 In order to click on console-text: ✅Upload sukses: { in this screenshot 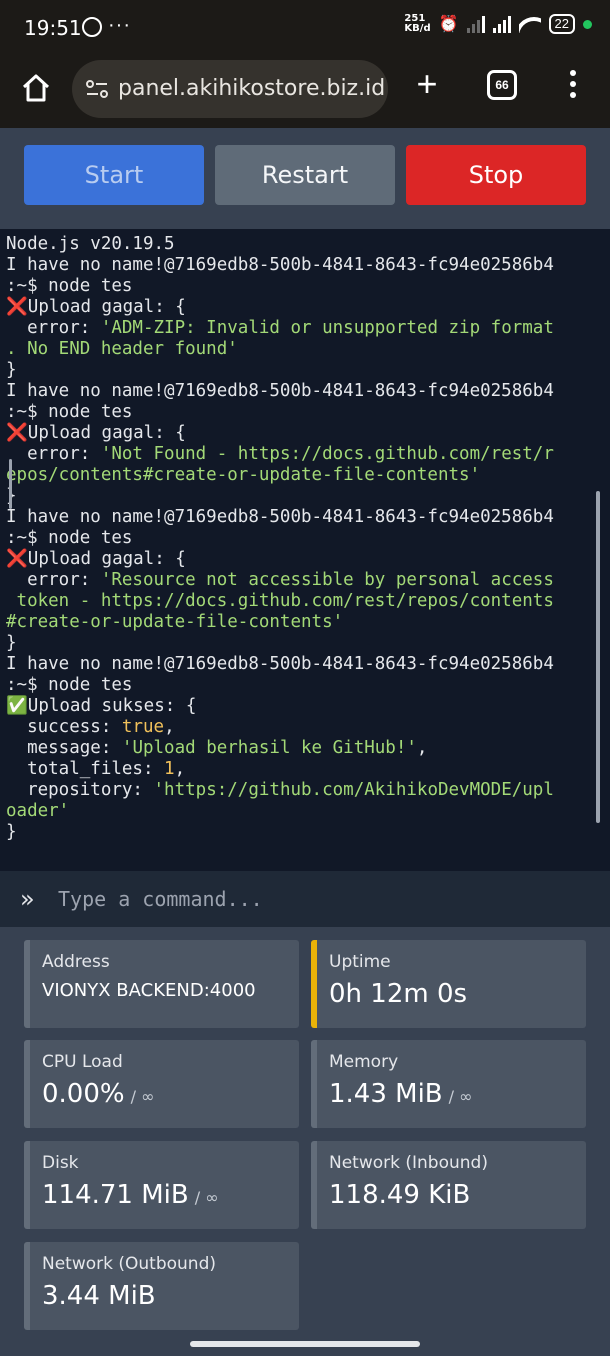, I will do `click(101, 706)`.